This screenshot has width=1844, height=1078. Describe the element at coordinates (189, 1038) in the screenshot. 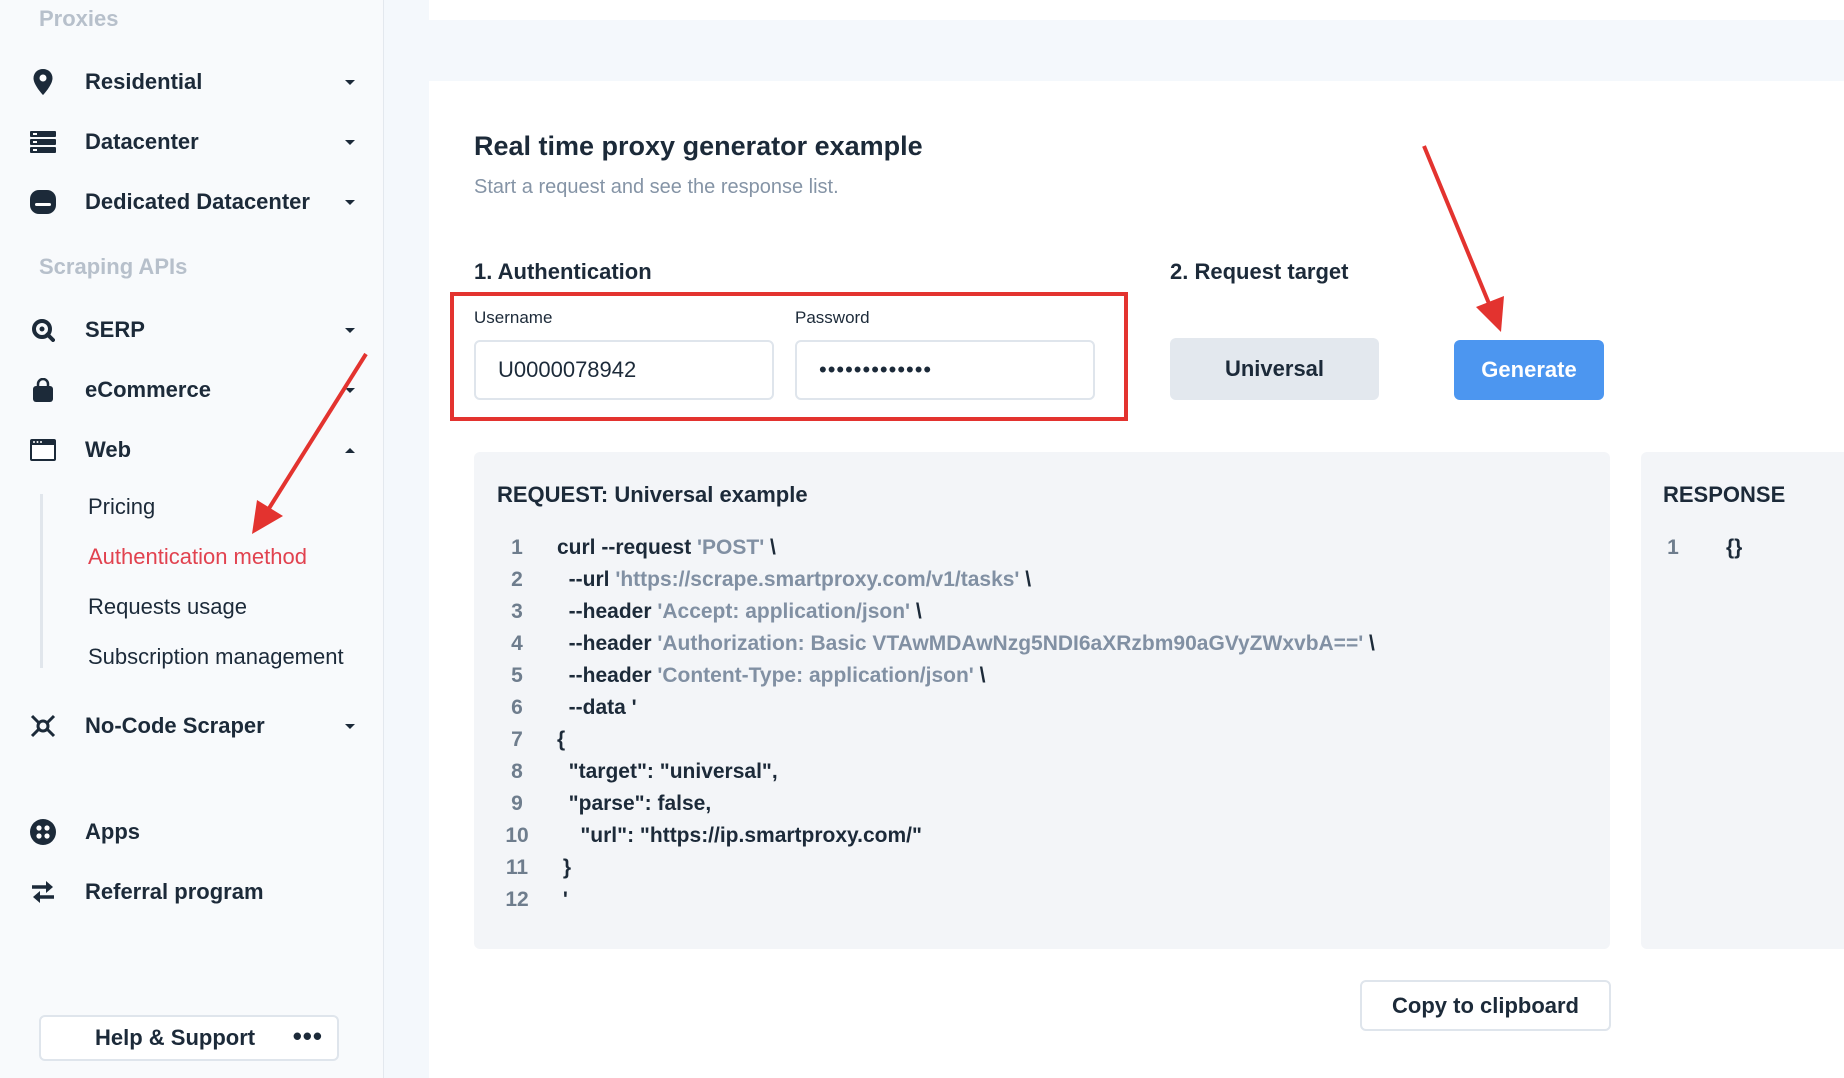

I see `help-support-button: Help & Support •••` at that location.